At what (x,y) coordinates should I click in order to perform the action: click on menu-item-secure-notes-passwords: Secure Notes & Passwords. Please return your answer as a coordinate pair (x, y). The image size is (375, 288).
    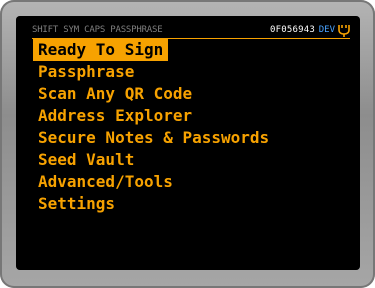
    Looking at the image, I should click on (153, 138).